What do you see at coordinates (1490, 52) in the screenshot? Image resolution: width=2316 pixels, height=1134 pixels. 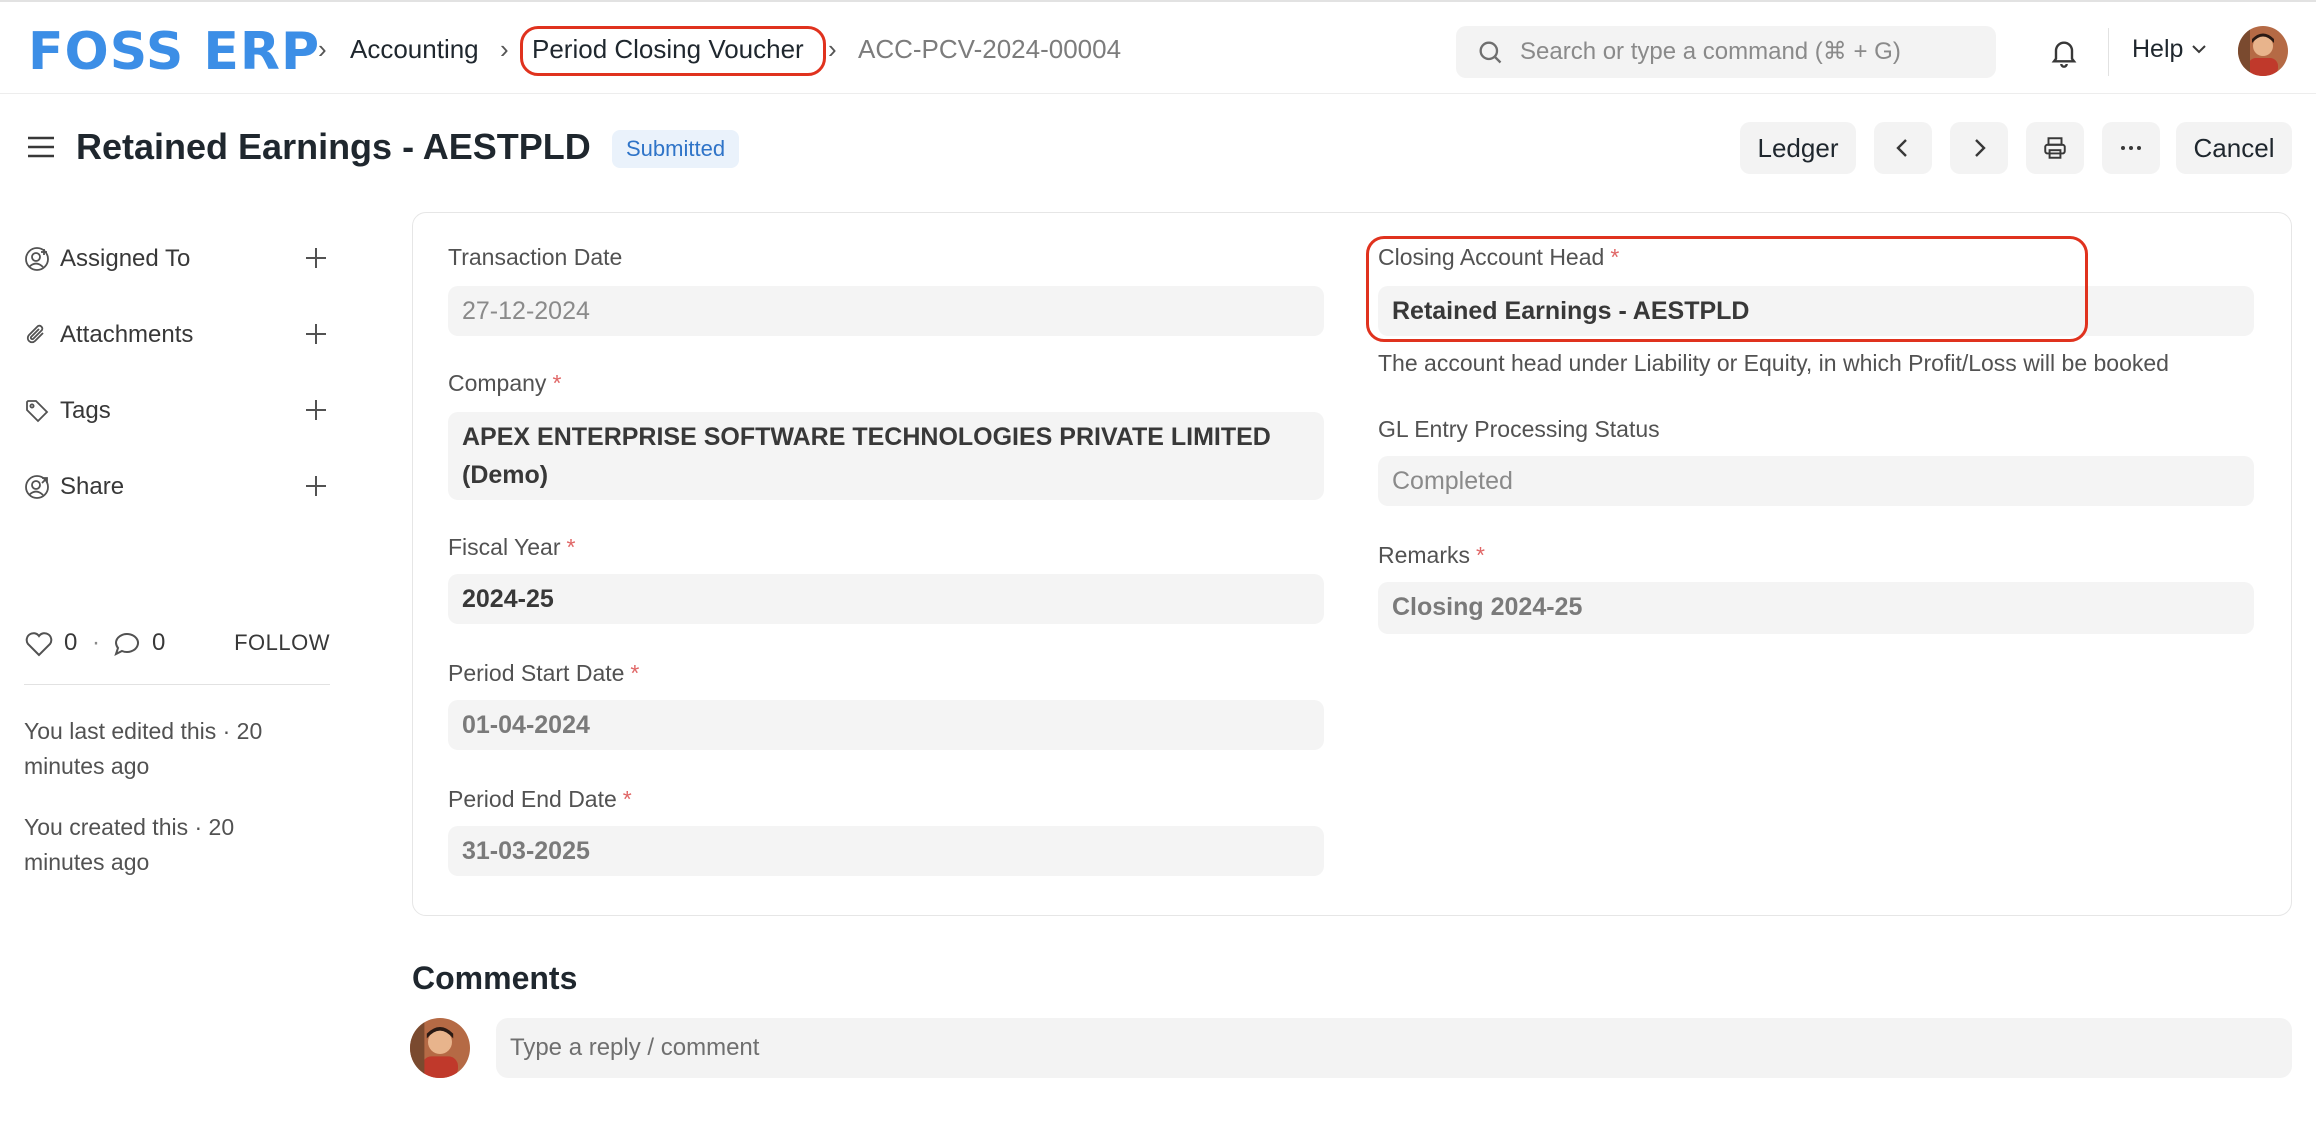 I see `search-icon` at bounding box center [1490, 52].